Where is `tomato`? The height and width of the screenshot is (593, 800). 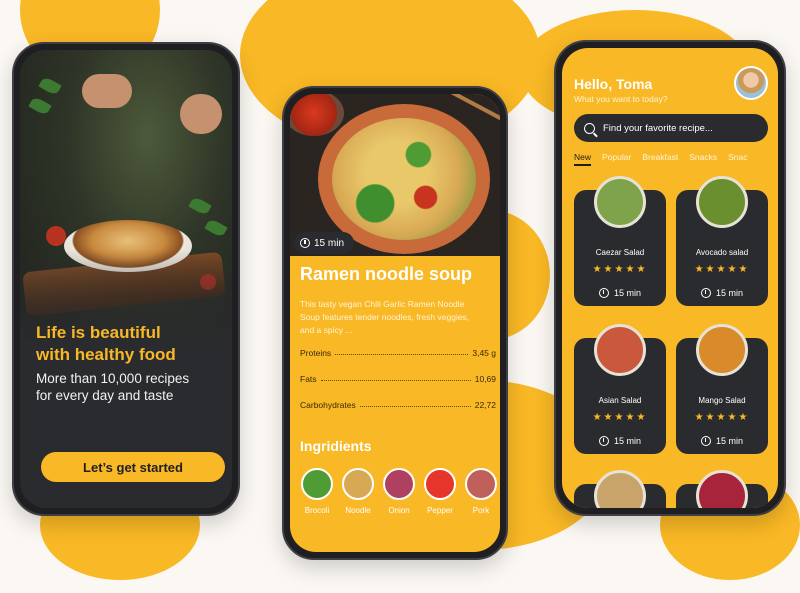
tomato is located at coordinates (56, 236).